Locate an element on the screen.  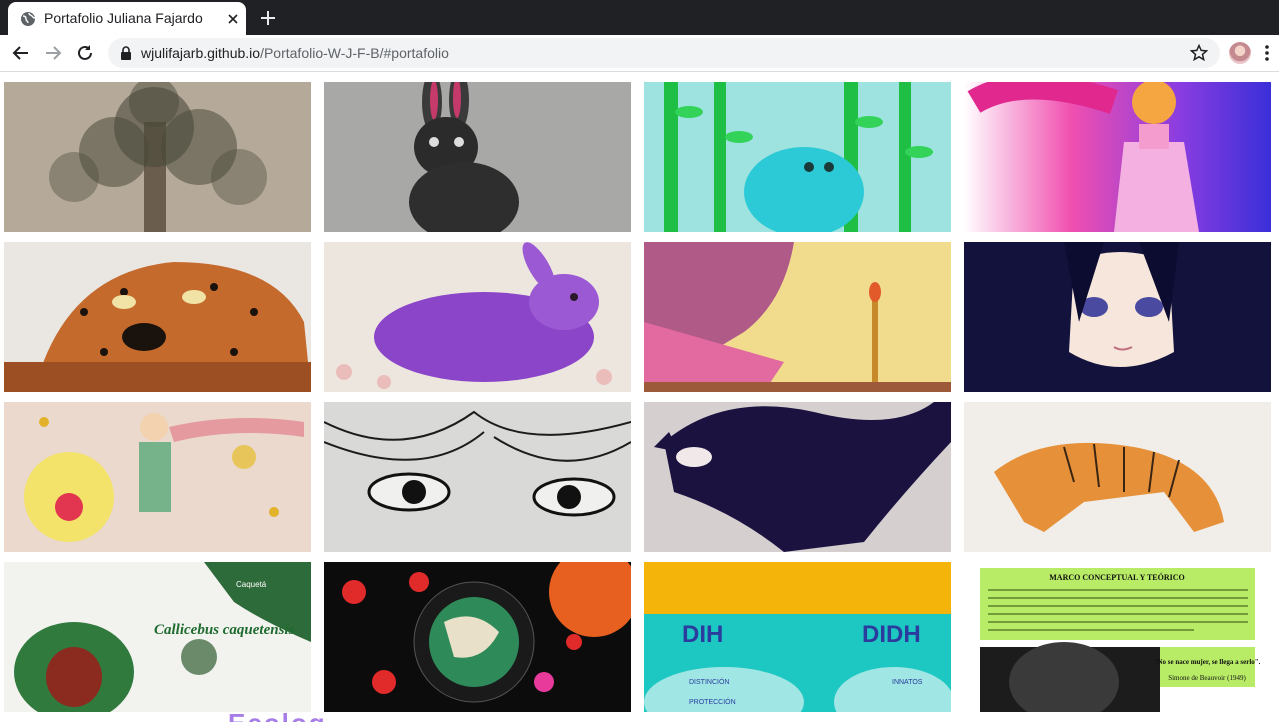
marco-quote-author: Simone de Beauvoir (1949) is located at coordinates (1207, 678).